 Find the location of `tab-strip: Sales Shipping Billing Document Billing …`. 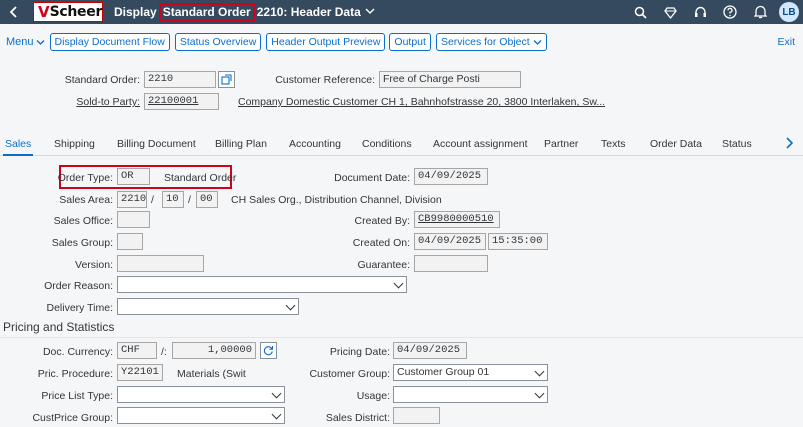

tab-strip: Sales Shipping Billing Document Billing … is located at coordinates (401, 146).